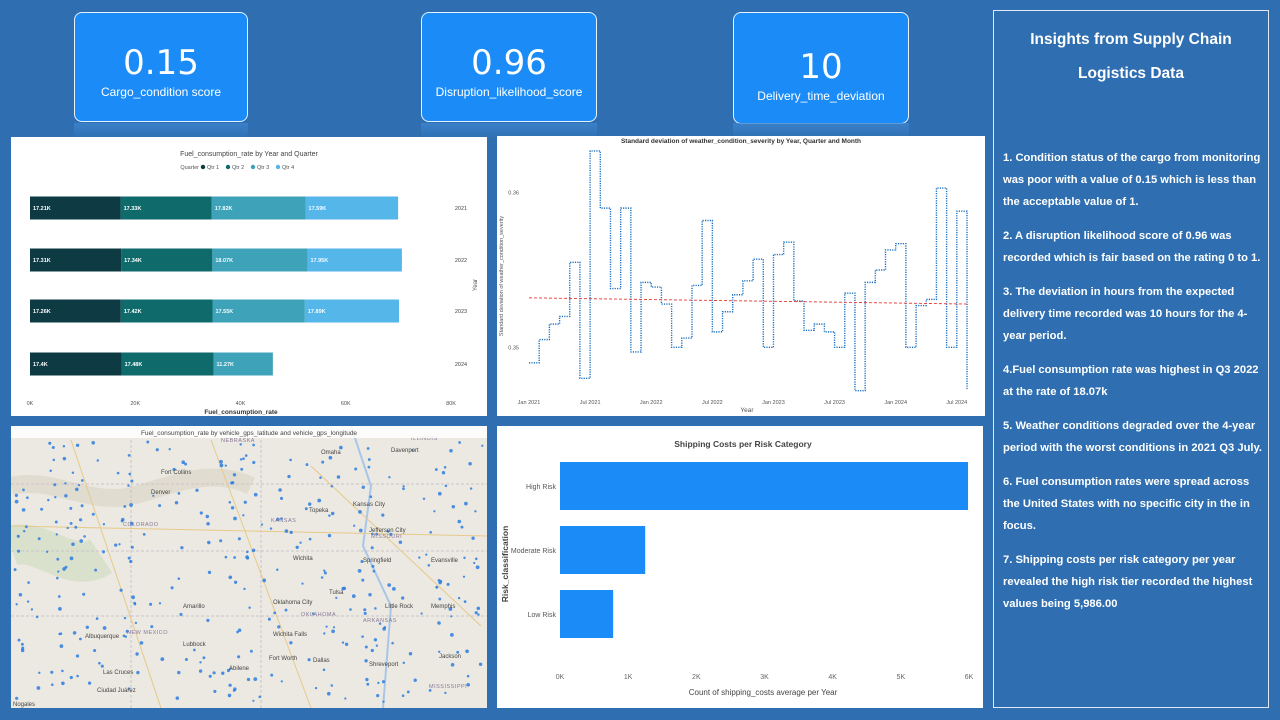  I want to click on map-label: NEW MEXICO, so click(147, 633).